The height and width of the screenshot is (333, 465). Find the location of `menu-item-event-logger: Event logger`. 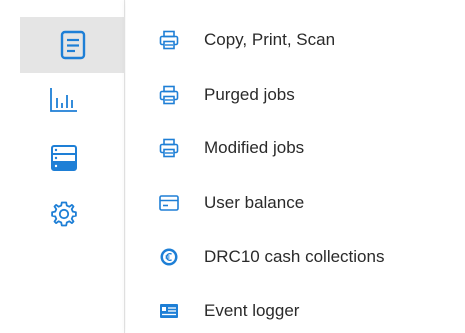

menu-item-event-logger: Event logger is located at coordinates (295, 309).